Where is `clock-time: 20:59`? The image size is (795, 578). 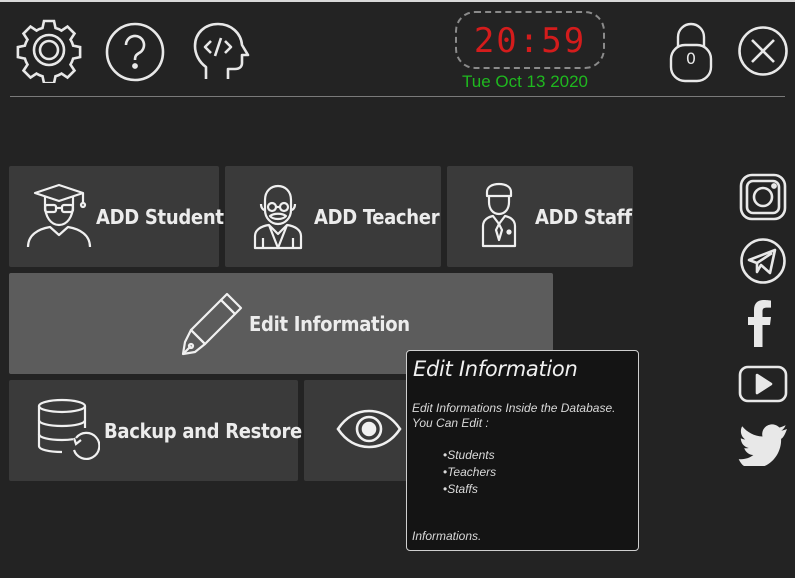
clock-time: 20:59 is located at coordinates (530, 41).